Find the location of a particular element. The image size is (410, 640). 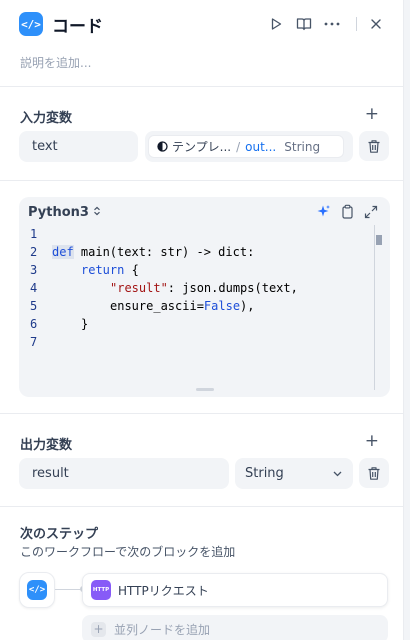

output-var-type: String is located at coordinates (264, 473).